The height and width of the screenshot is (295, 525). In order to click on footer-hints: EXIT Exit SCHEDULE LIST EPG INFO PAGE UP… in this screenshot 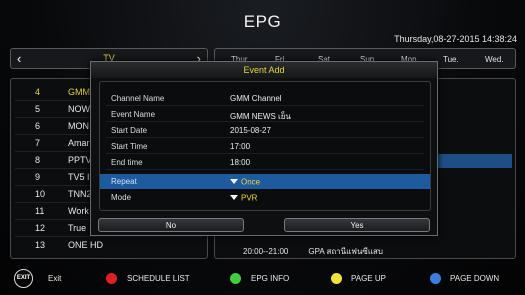, I will do `click(262, 279)`.